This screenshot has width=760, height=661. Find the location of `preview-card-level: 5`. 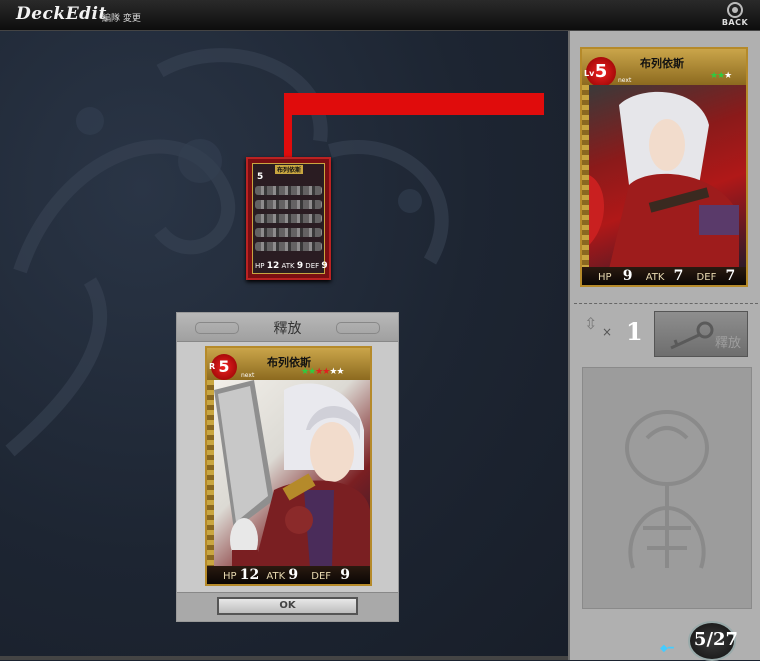

preview-card-level: 5 is located at coordinates (601, 71).